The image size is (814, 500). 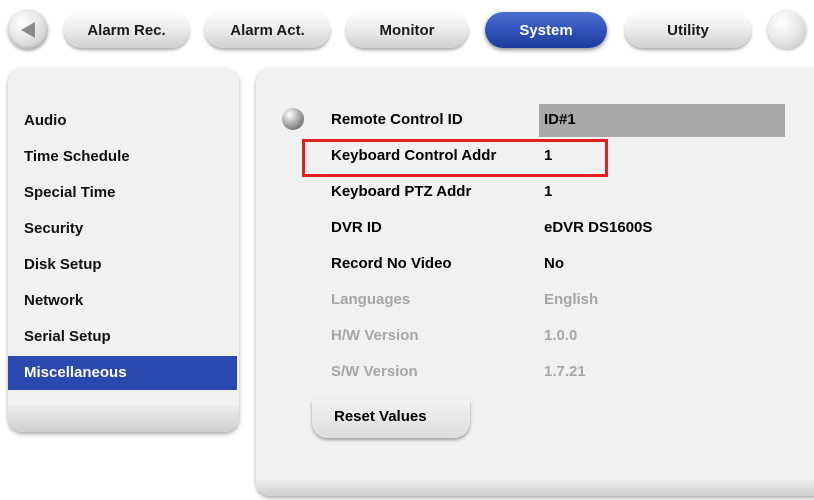 I want to click on sw-version-value: 1.7.21, so click(x=565, y=371).